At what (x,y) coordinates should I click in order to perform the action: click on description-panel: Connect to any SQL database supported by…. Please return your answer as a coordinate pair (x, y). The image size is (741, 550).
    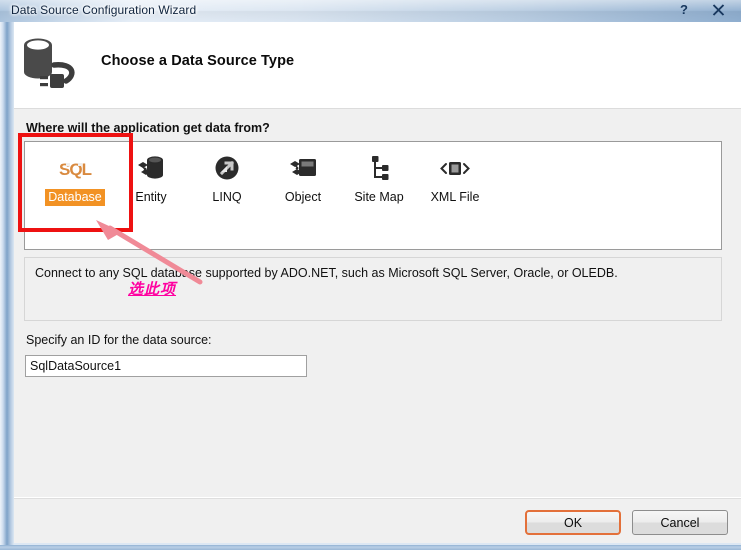
    Looking at the image, I should click on (373, 289).